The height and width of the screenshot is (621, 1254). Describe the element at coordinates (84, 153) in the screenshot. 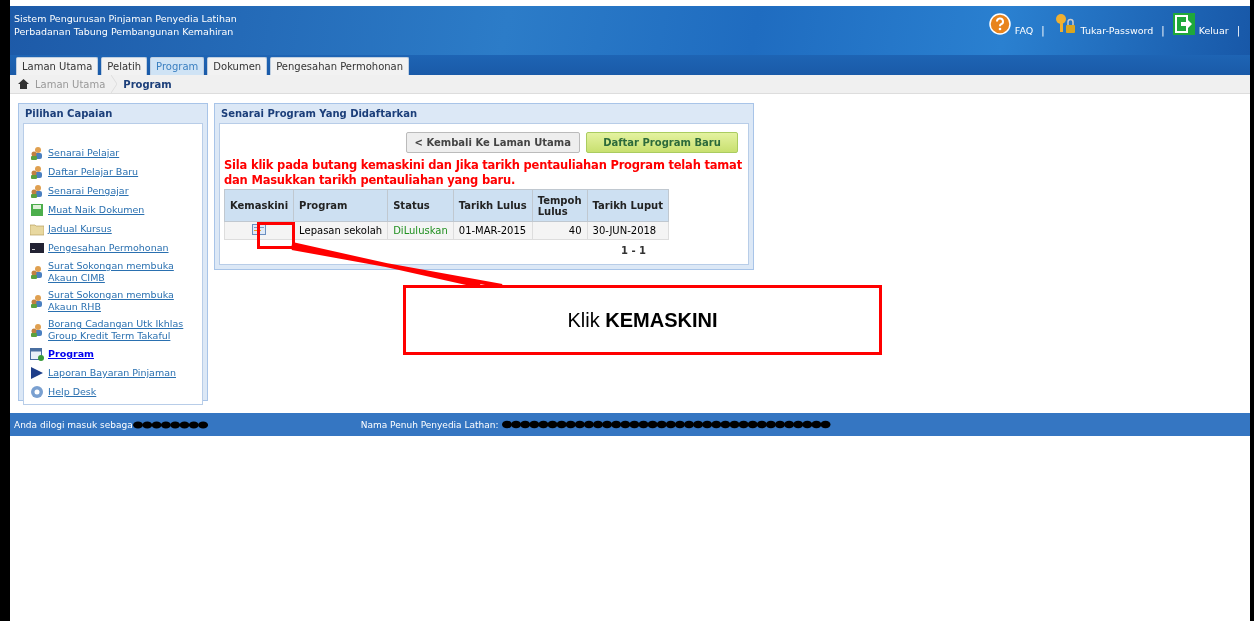

I see `sidebar-link: Senarai Pelajar` at that location.